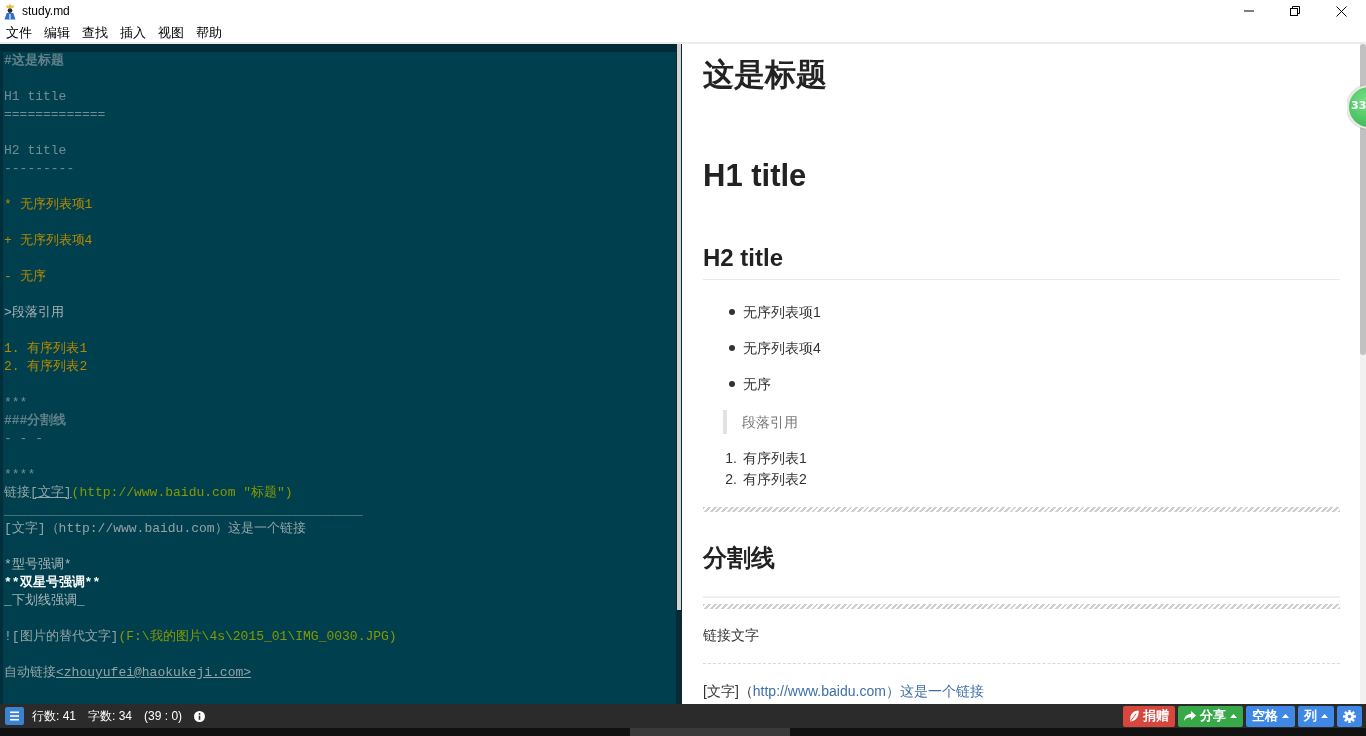 This screenshot has width=1366, height=736. I want to click on status-text: 行数: 41, so click(54, 716).